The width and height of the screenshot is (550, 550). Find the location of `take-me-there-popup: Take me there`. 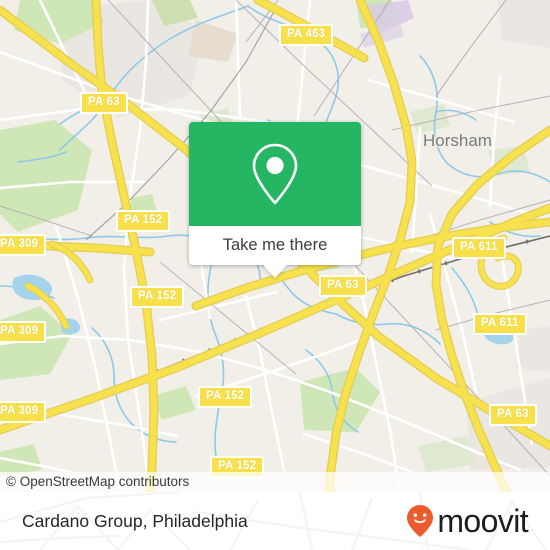

take-me-there-popup: Take me there is located at coordinates (275, 200).